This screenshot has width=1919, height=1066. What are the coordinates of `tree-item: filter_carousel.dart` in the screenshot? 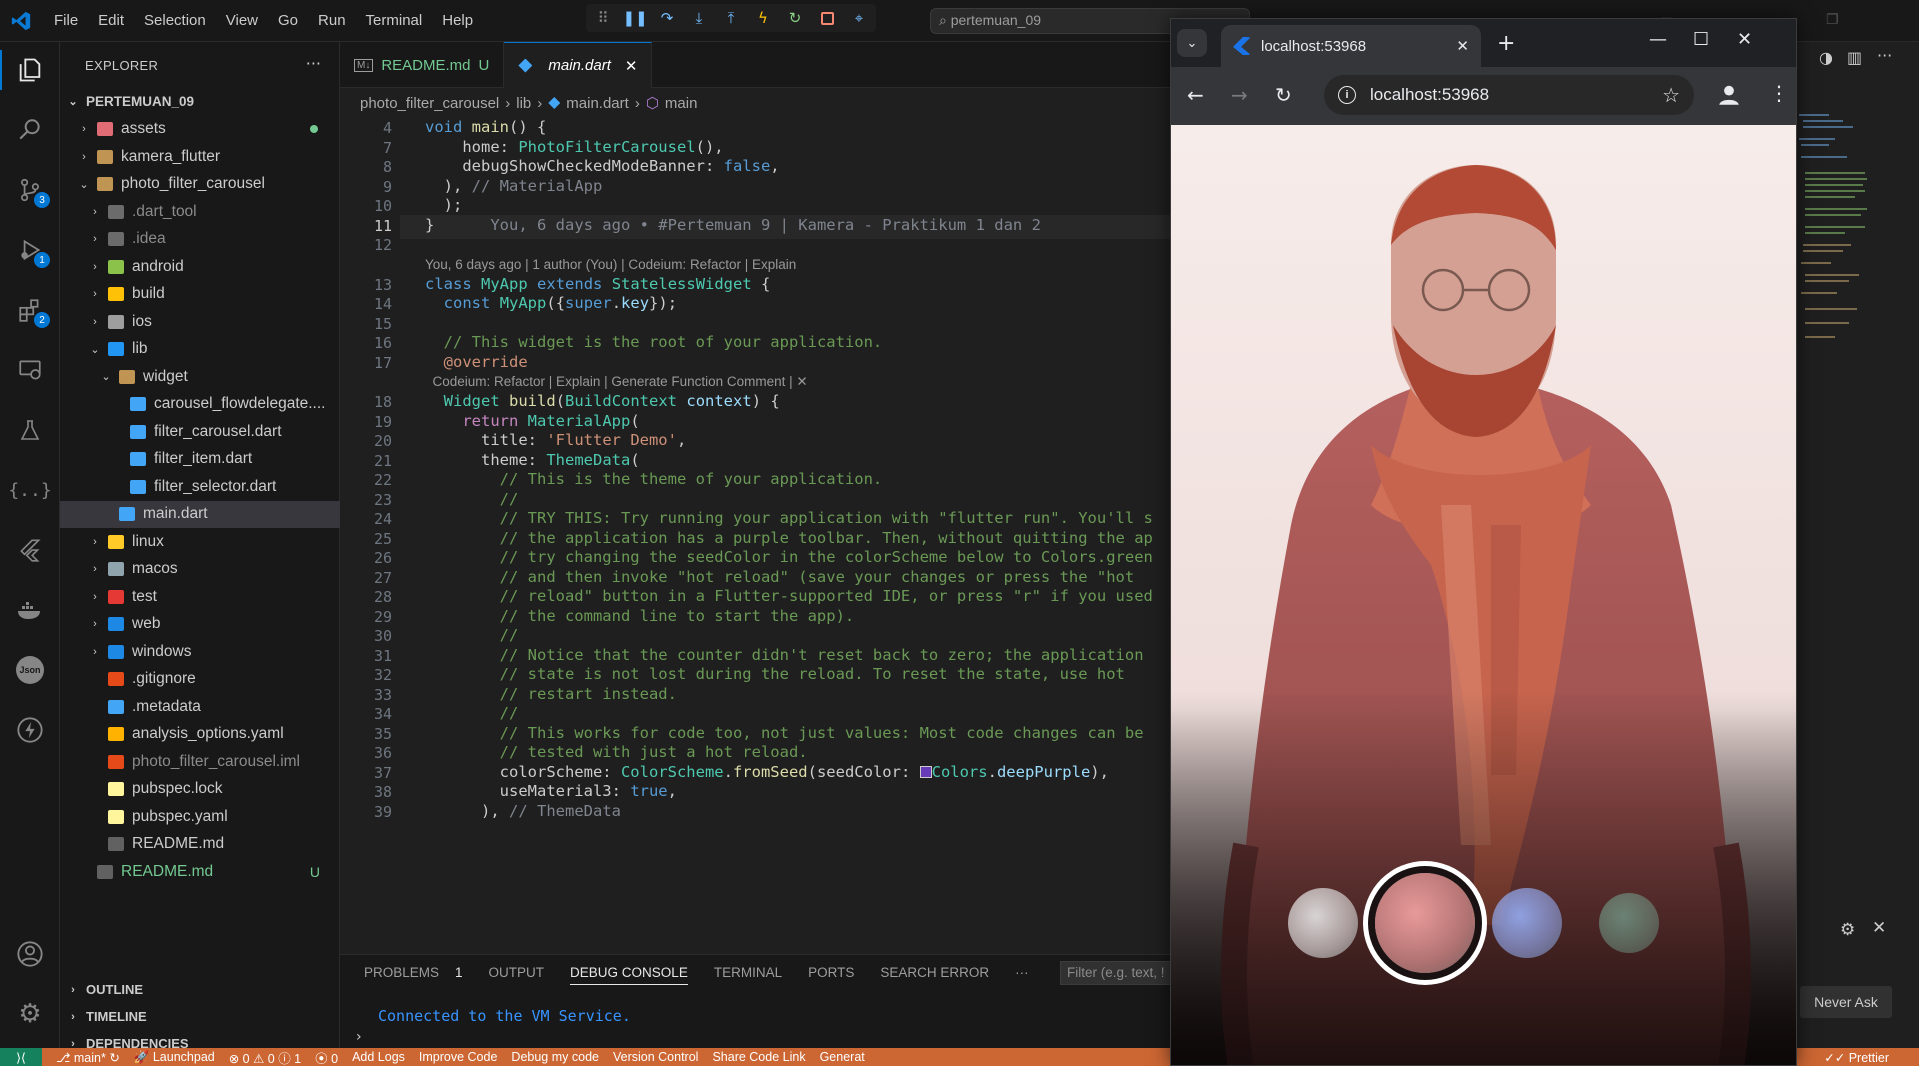 It's located at (200, 432).